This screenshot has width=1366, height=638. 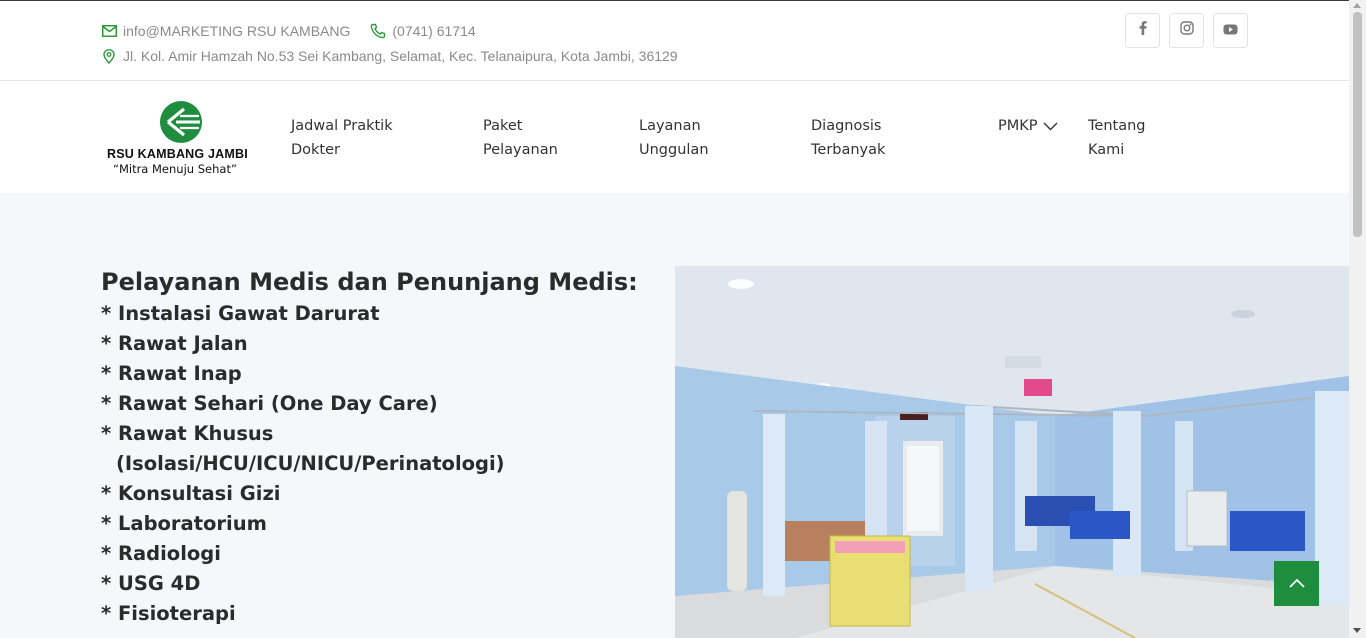 What do you see at coordinates (434, 31) in the screenshot?
I see `phone-number: (0741) 61714` at bounding box center [434, 31].